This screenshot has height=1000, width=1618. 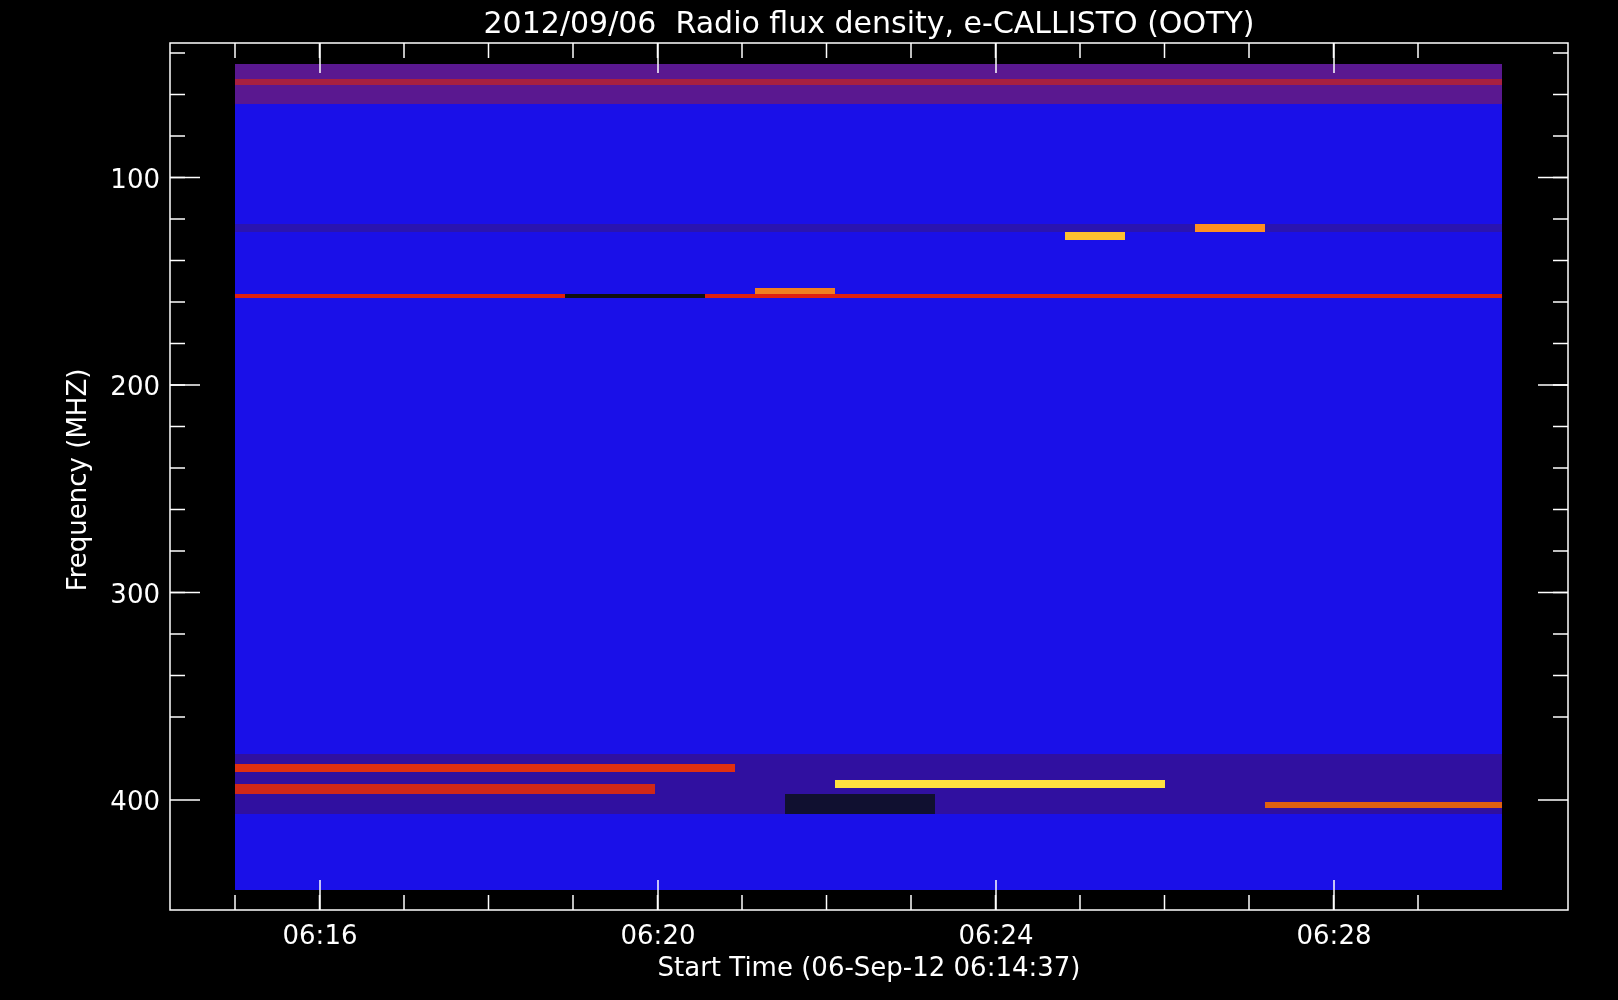 I want to click on x-tick-label: 06:24, so click(x=996, y=935).